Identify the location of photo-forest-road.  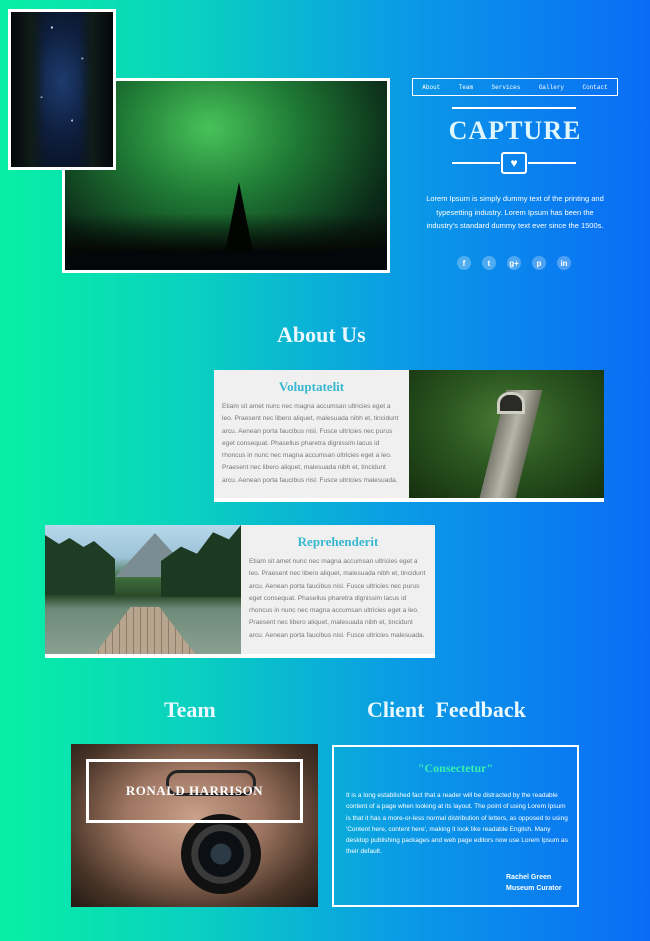
(506, 434).